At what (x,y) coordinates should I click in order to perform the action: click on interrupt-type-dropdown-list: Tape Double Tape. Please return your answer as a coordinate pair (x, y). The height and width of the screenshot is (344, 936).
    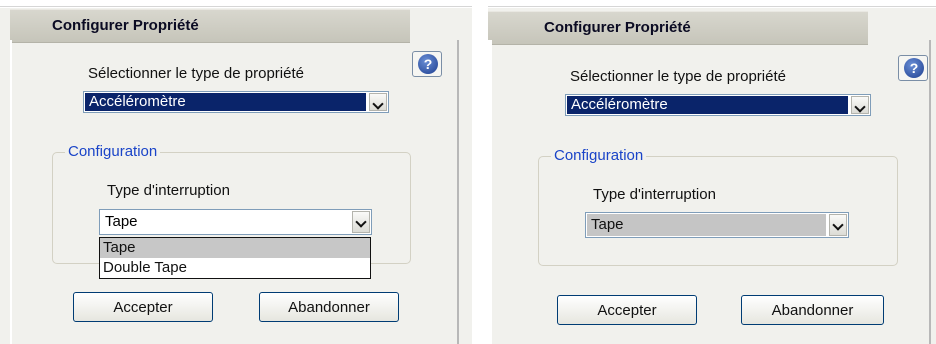
    Looking at the image, I should click on (235, 258).